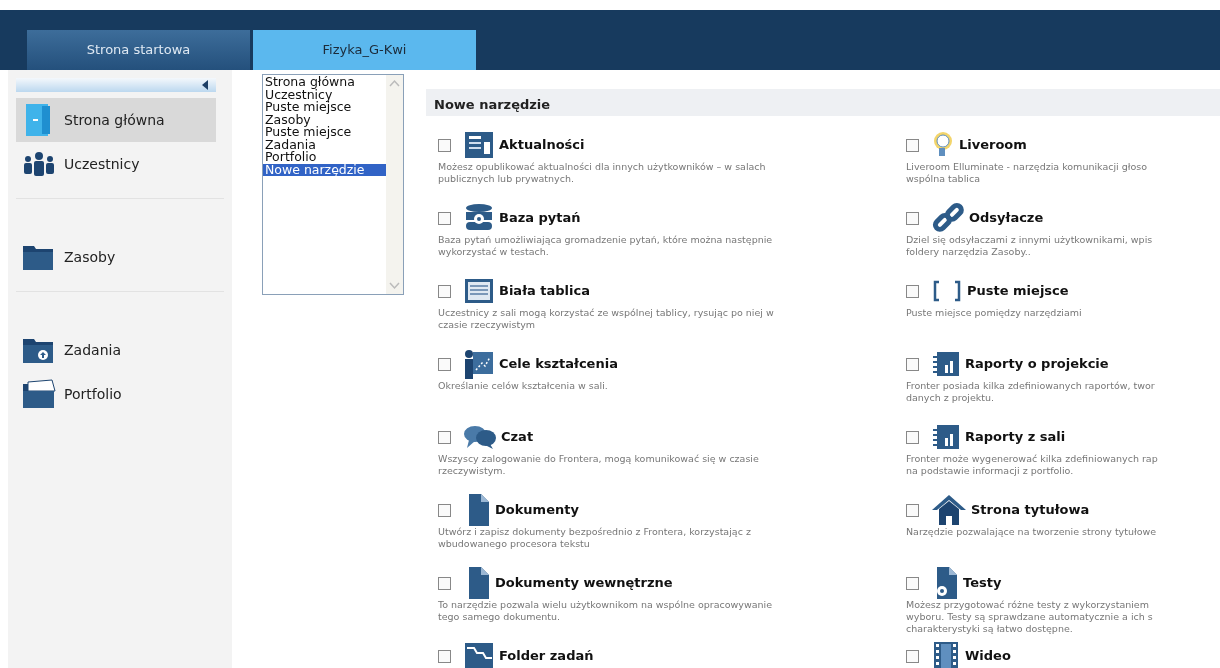  Describe the element at coordinates (333, 184) in the screenshot. I see `listbox: Strona główna Uczestnicy Puste miejsce Zasoby Puste miejsce Zadania Portfolio Nowe narzędzie` at that location.